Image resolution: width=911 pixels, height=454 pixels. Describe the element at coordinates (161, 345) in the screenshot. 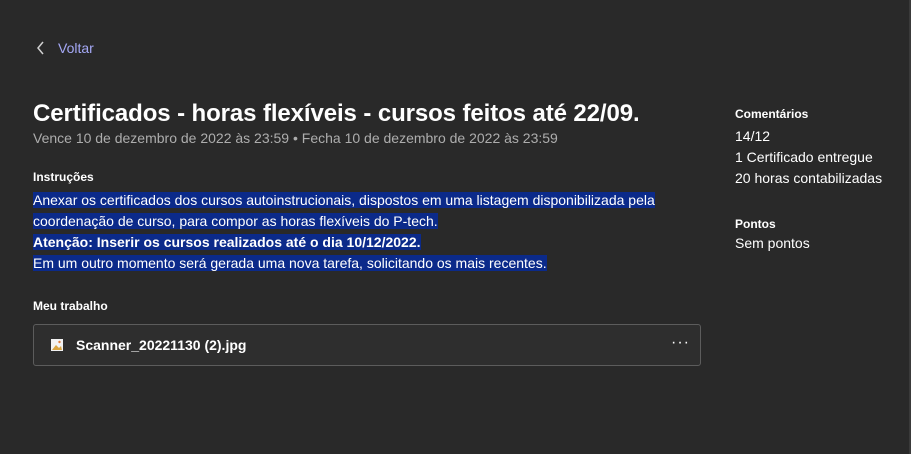

I see `attachment-file-name: Scanner_20221130 (2).jpg` at that location.